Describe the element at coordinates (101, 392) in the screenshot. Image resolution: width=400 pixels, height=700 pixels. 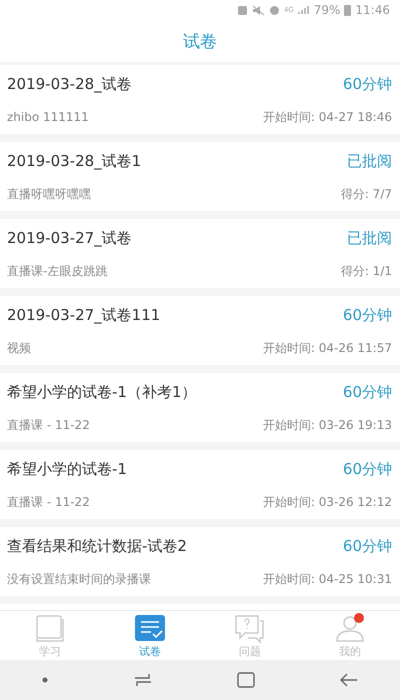
I see `exam-title: 希望小学的试卷-1（补考1）` at that location.